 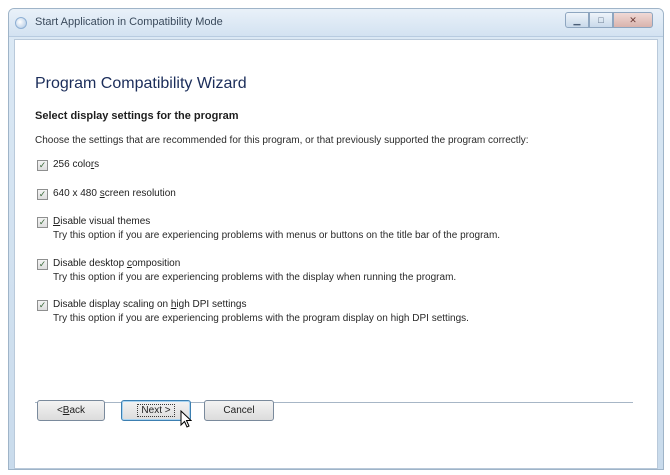 I want to click on window-title: Start Application in Compatibility Mode, so click(x=129, y=22).